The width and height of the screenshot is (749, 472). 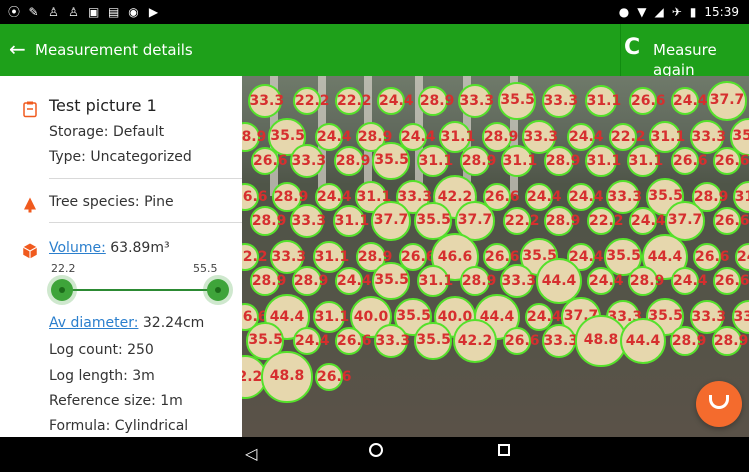 I want to click on status-left-icons: ⦿ ✎ ♙ ♙ ▣ ▤ ◉ ▶, so click(x=83, y=12).